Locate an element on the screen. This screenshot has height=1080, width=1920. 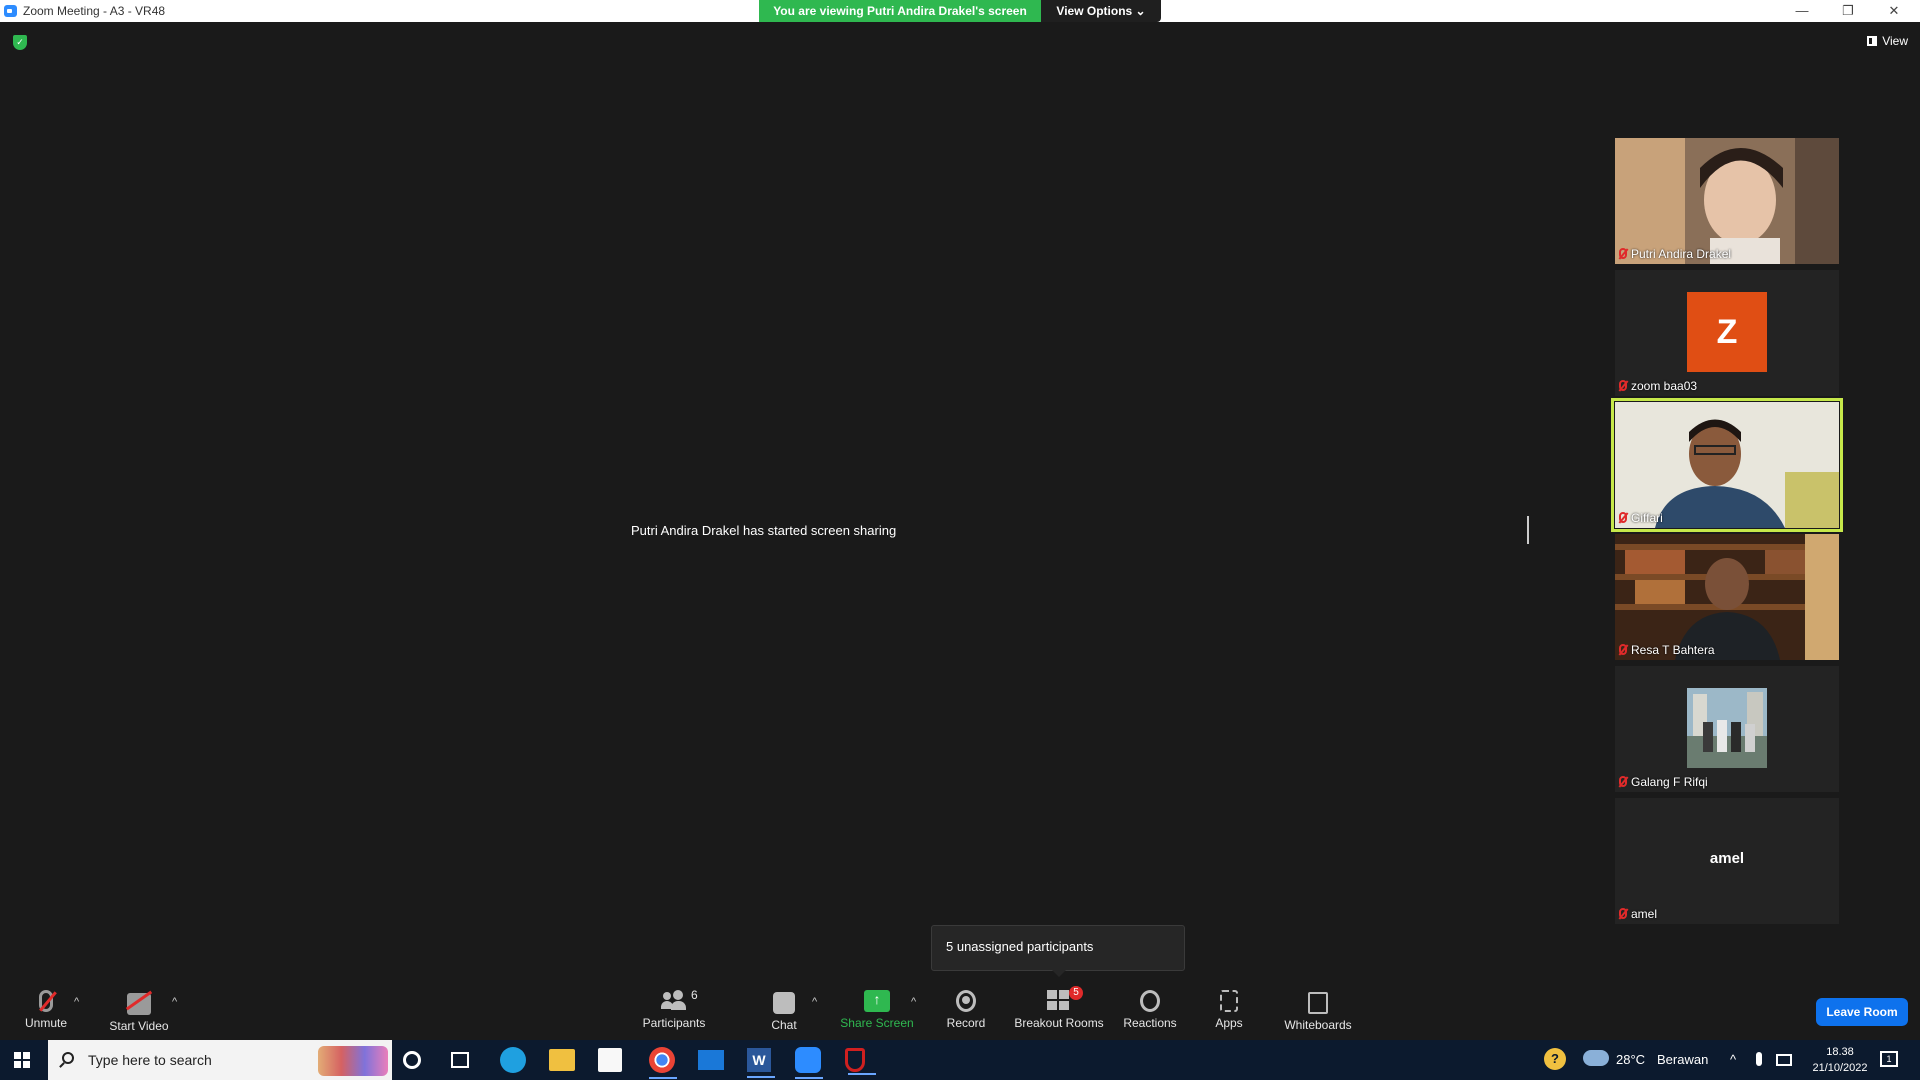
weather-cloud-icon is located at coordinates (1596, 1058).